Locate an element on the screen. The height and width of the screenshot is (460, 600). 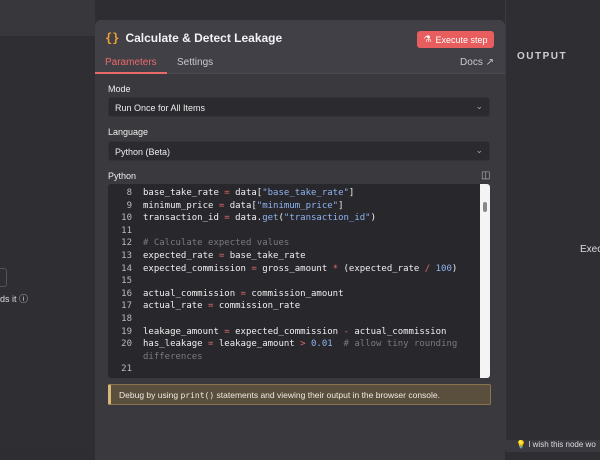
help-icon: ⓘ is located at coordinates (23, 299).